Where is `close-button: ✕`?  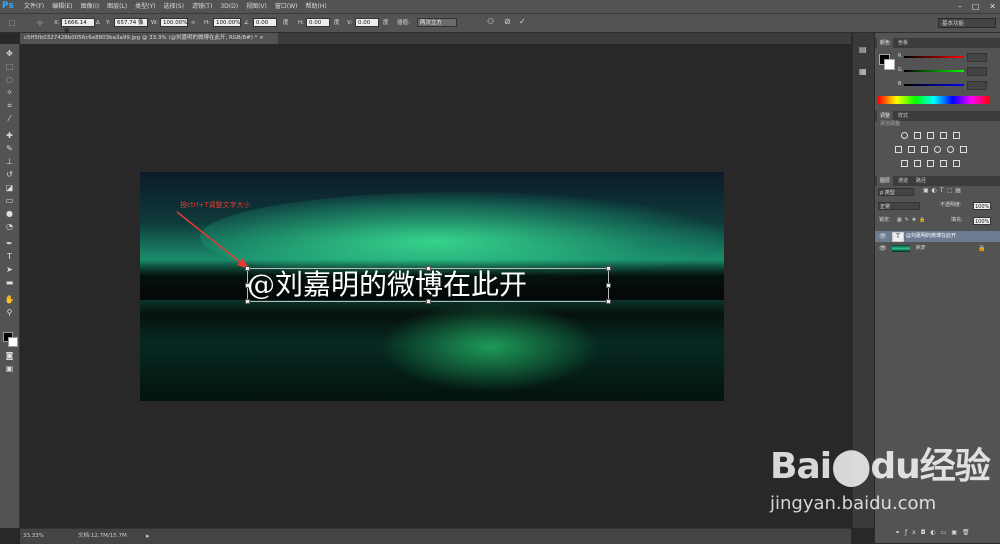 close-button: ✕ is located at coordinates (992, 6).